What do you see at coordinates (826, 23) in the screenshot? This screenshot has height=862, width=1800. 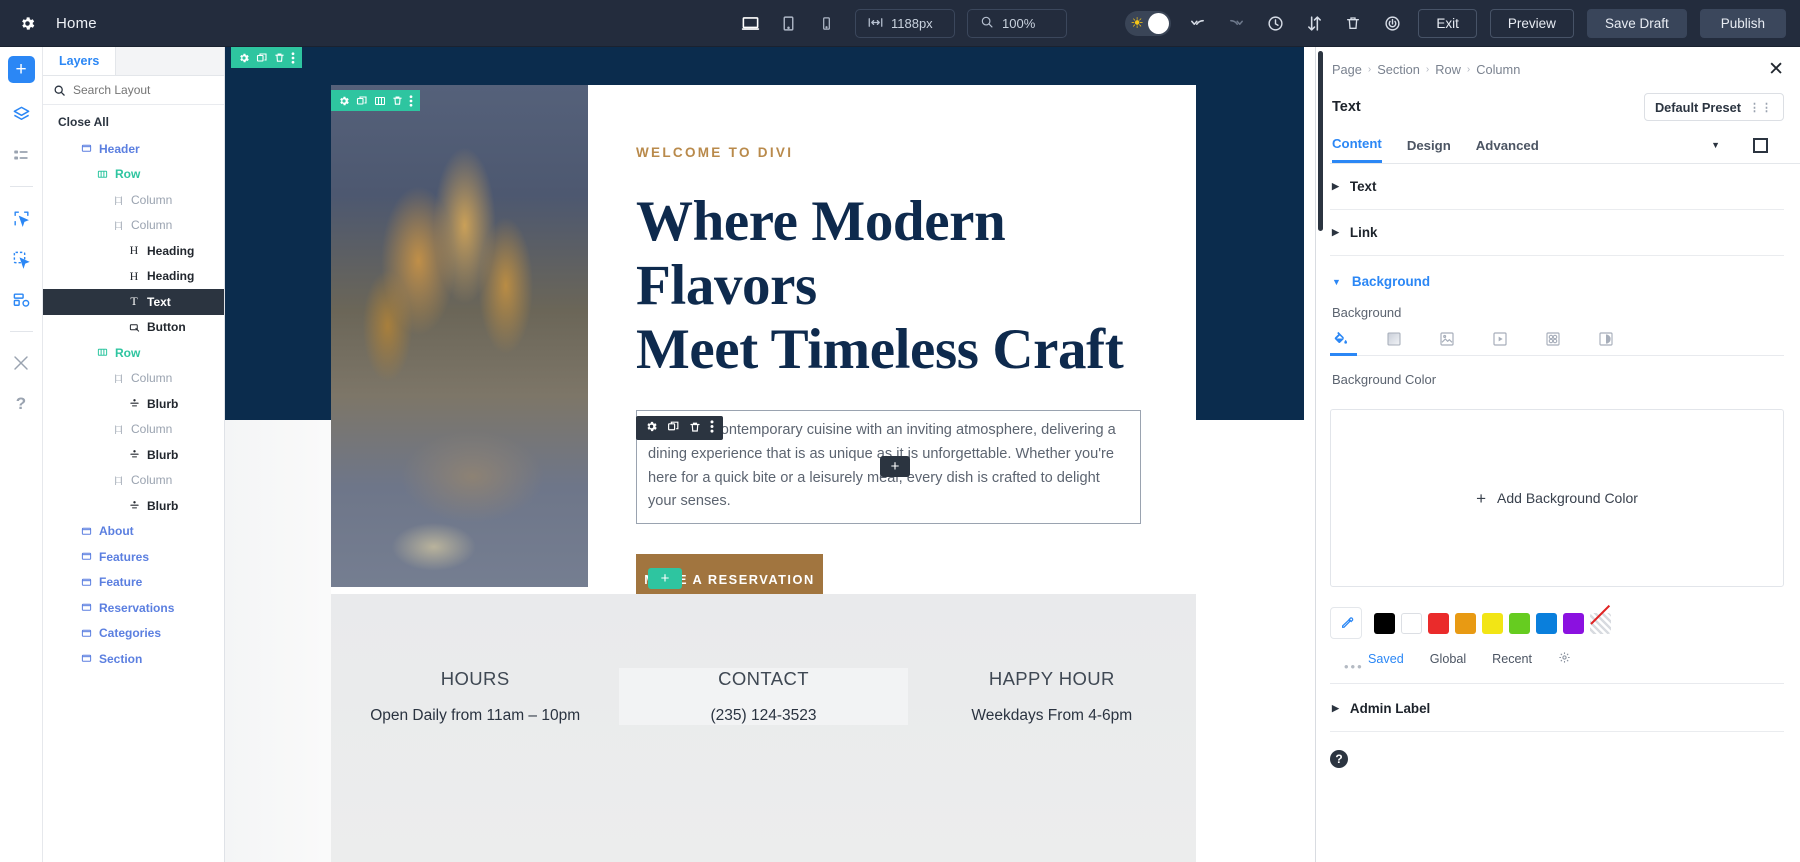 I see `phone-icon` at bounding box center [826, 23].